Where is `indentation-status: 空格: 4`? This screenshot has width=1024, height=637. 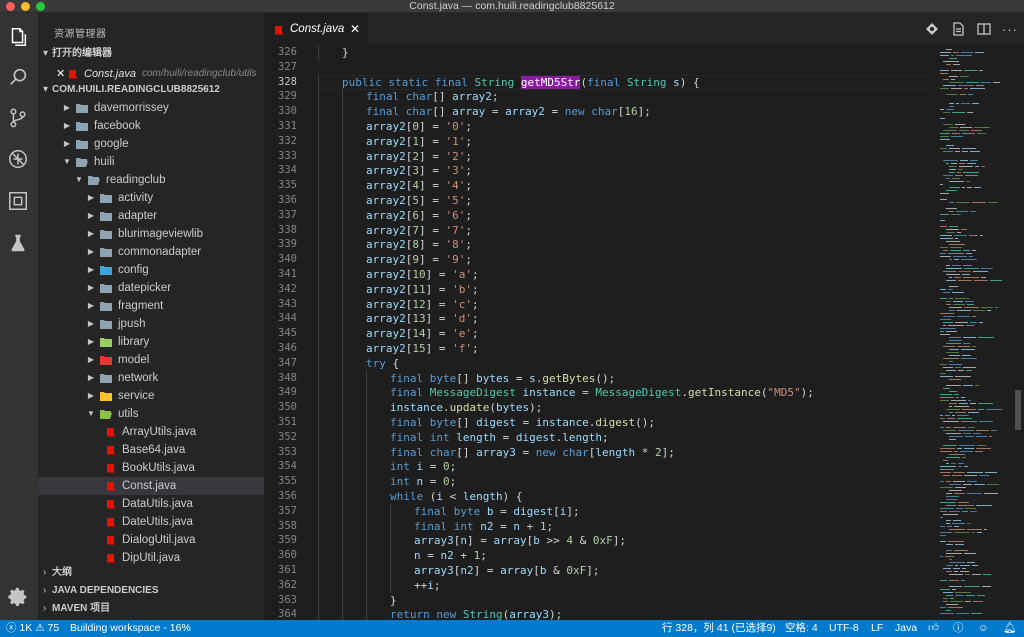 indentation-status: 空格: 4 is located at coordinates (801, 628).